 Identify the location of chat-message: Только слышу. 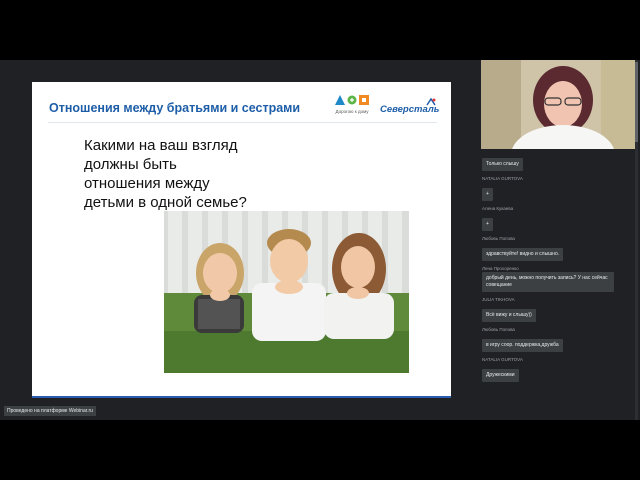
(557, 161).